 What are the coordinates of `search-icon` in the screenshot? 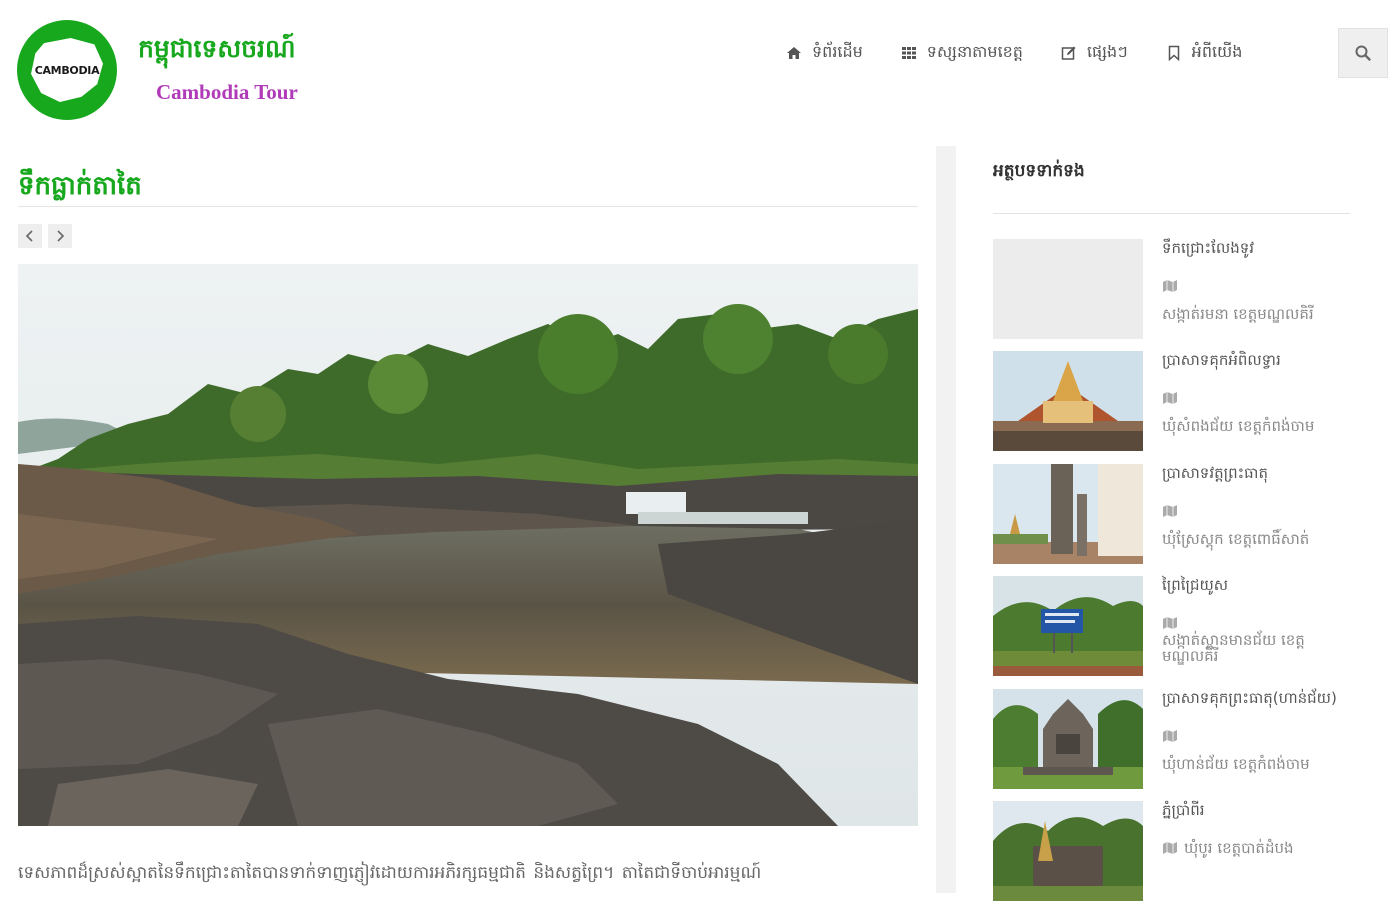 It's located at (1363, 53).